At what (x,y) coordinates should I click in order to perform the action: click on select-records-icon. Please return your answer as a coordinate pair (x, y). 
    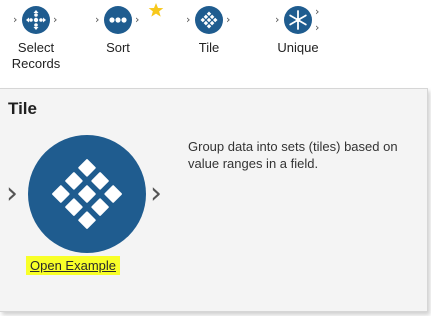
    Looking at the image, I should click on (36, 20).